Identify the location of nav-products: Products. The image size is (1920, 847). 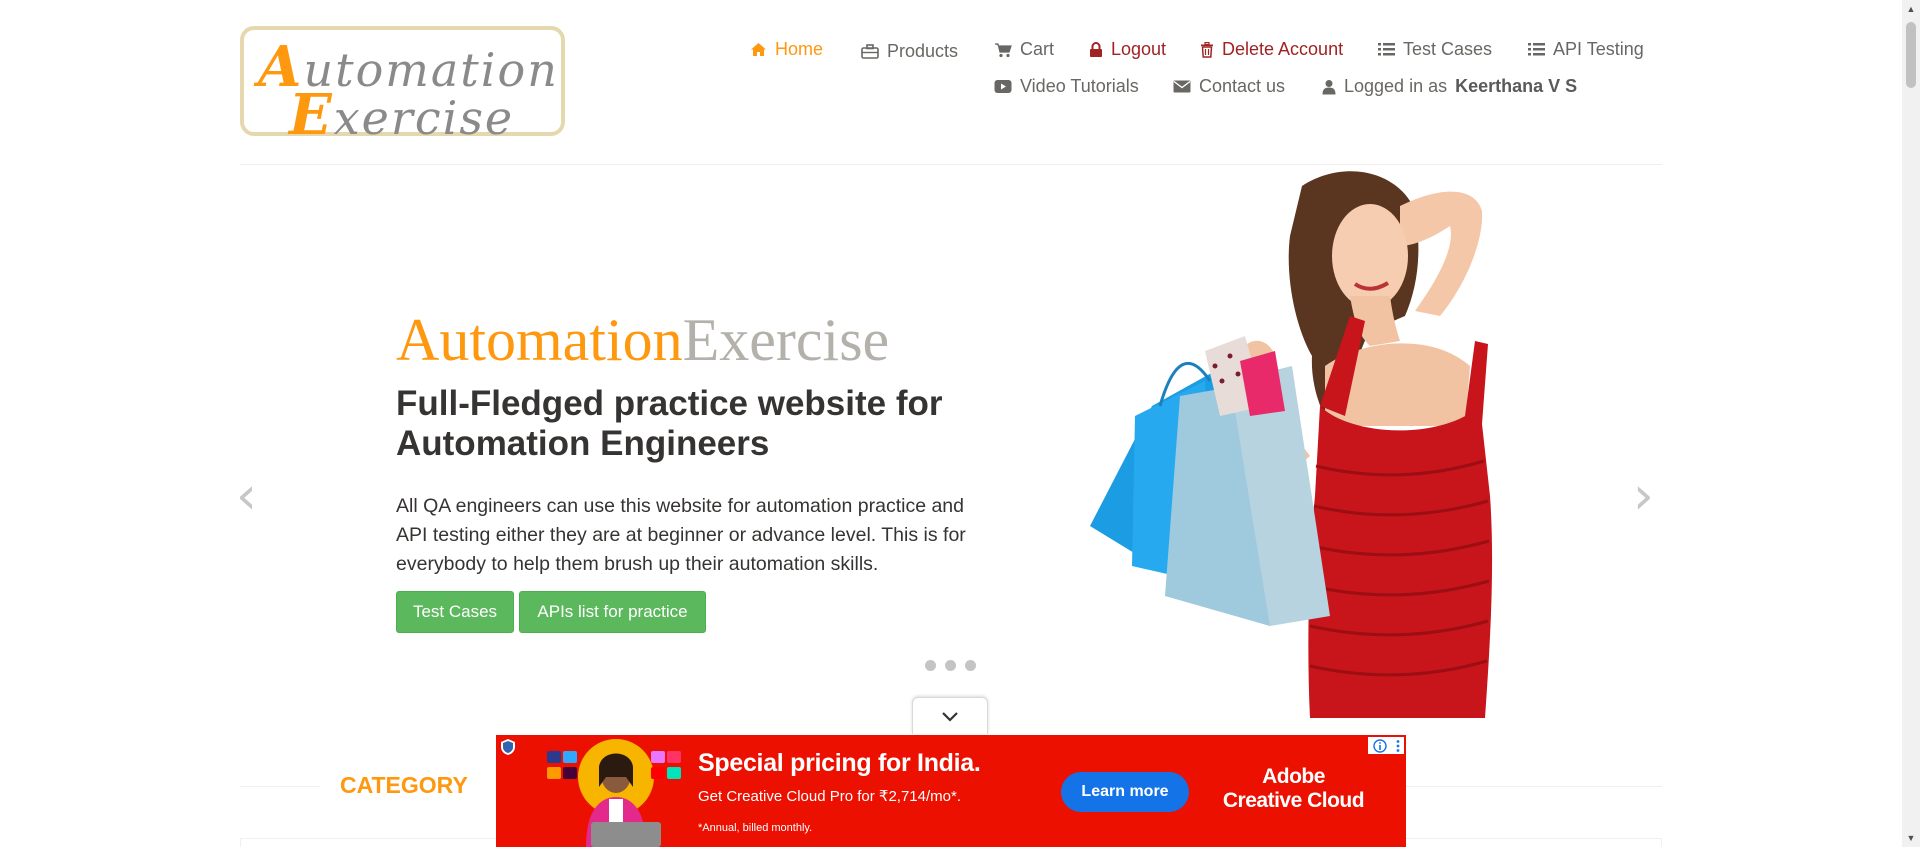
(909, 51).